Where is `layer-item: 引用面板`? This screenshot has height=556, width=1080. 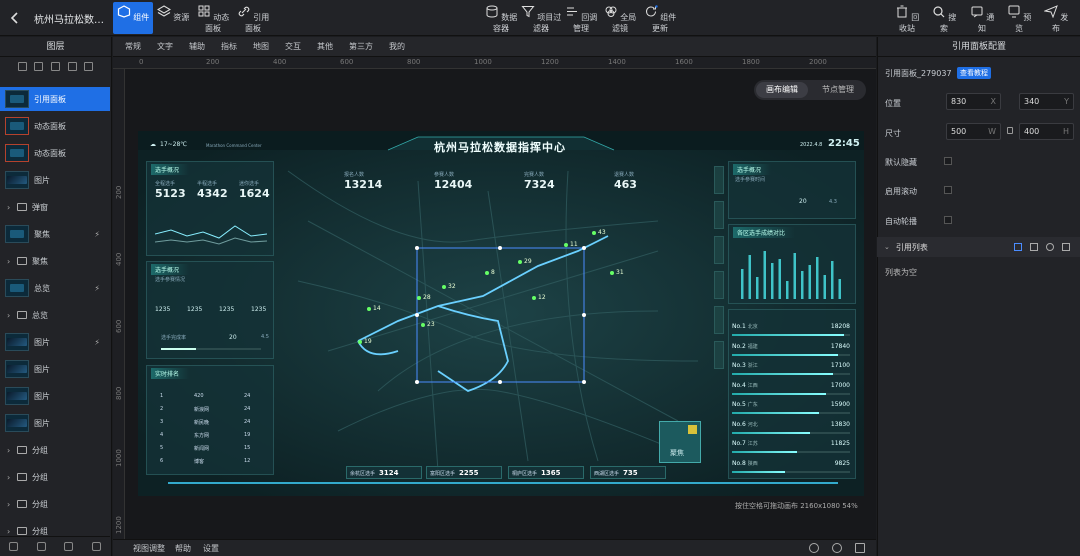
layer-item: 引用面板 is located at coordinates (55, 99).